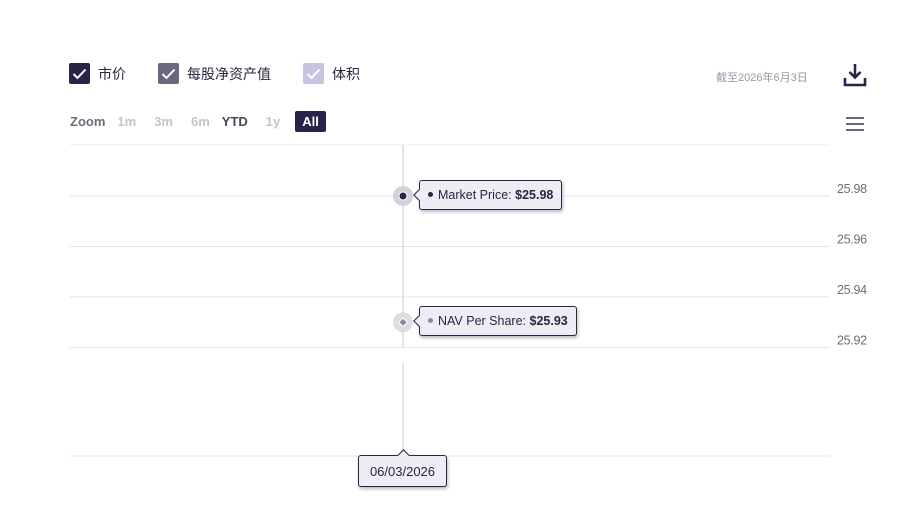 The height and width of the screenshot is (506, 900). Describe the element at coordinates (475, 195) in the screenshot. I see `tooltip-market-price-name: Market Price:` at that location.